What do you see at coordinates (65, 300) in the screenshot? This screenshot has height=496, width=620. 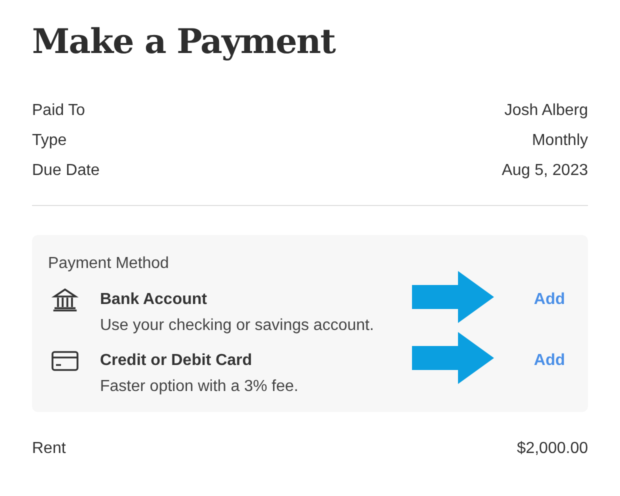 I see `bank-icon` at bounding box center [65, 300].